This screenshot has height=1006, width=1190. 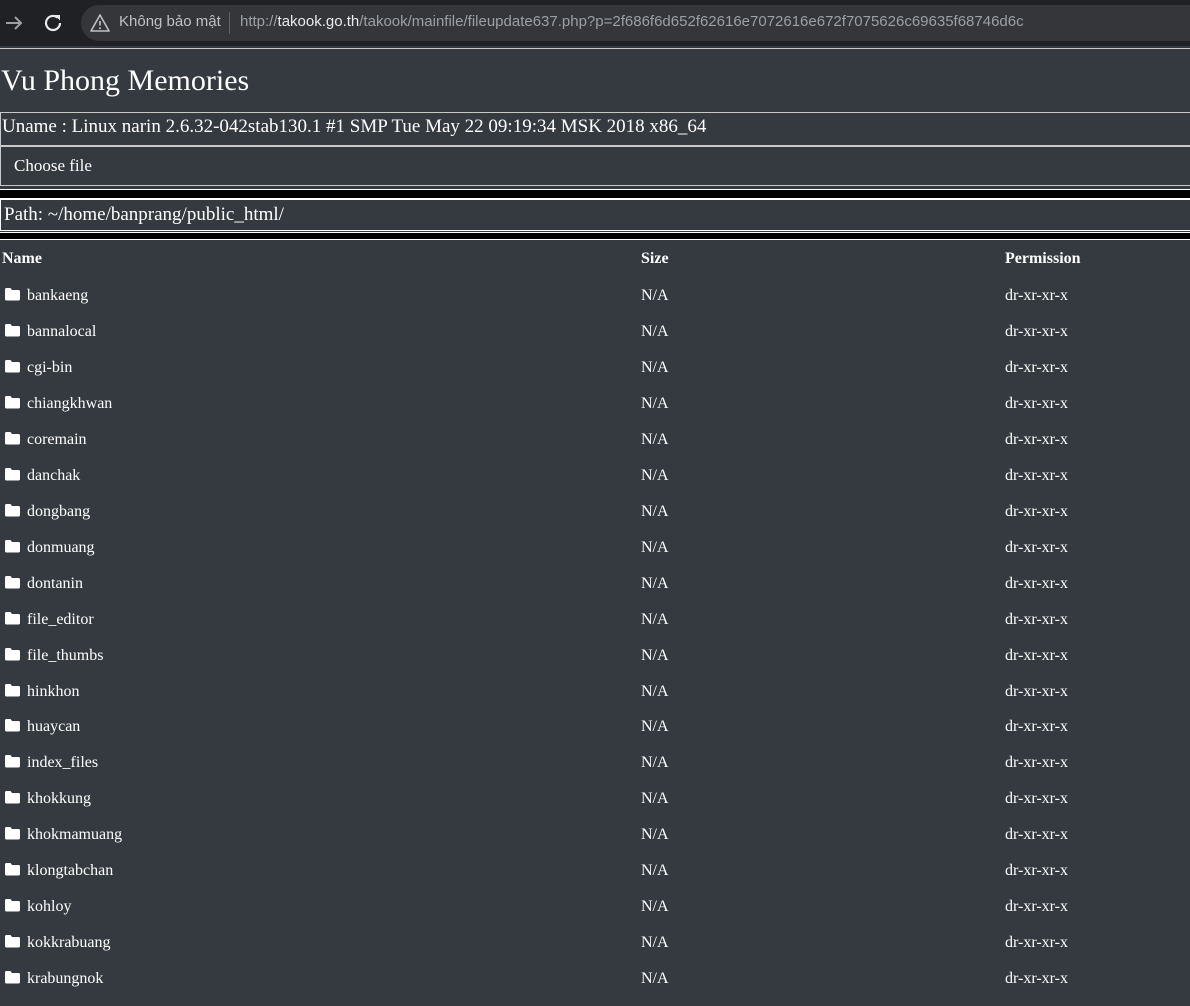 I want to click on file-name-link: bankaeng, so click(x=57, y=296).